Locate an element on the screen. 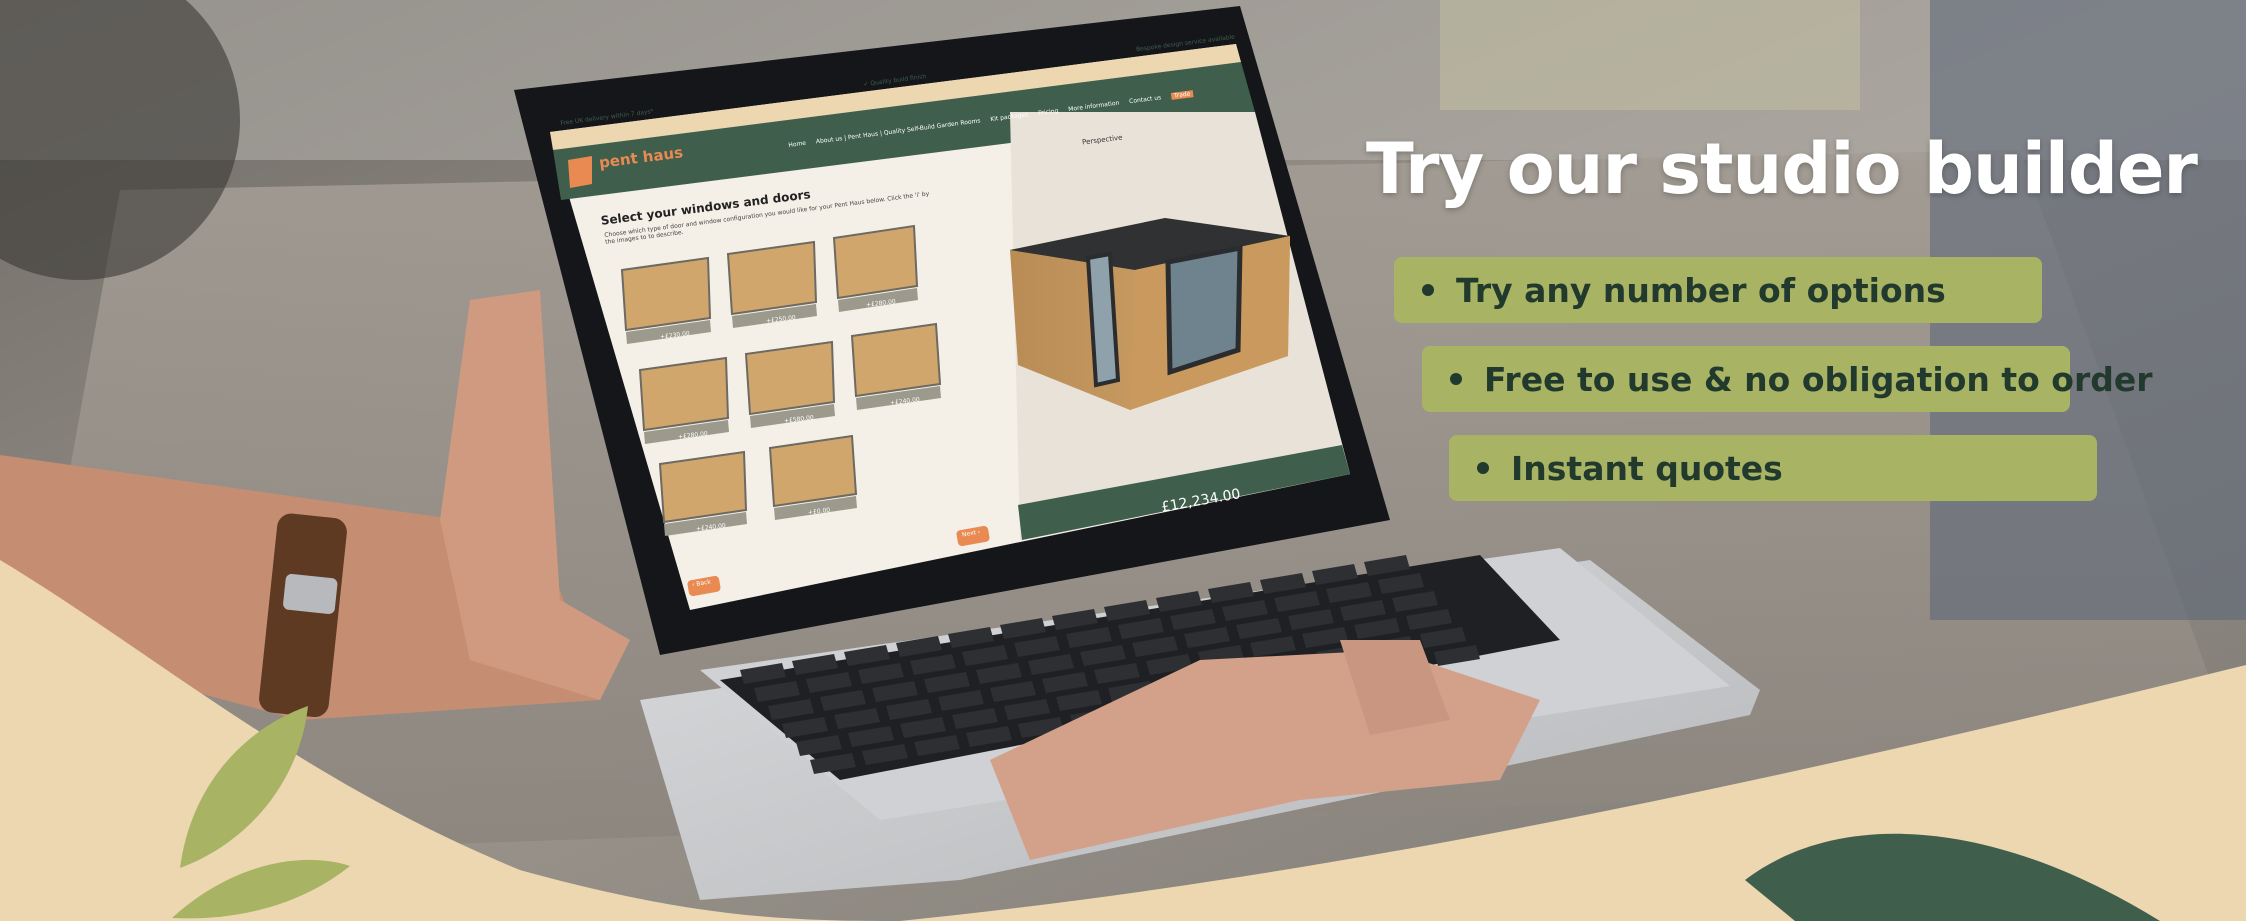 The width and height of the screenshot is (2246, 921). feature-text: Instant quotes is located at coordinates (1647, 468).